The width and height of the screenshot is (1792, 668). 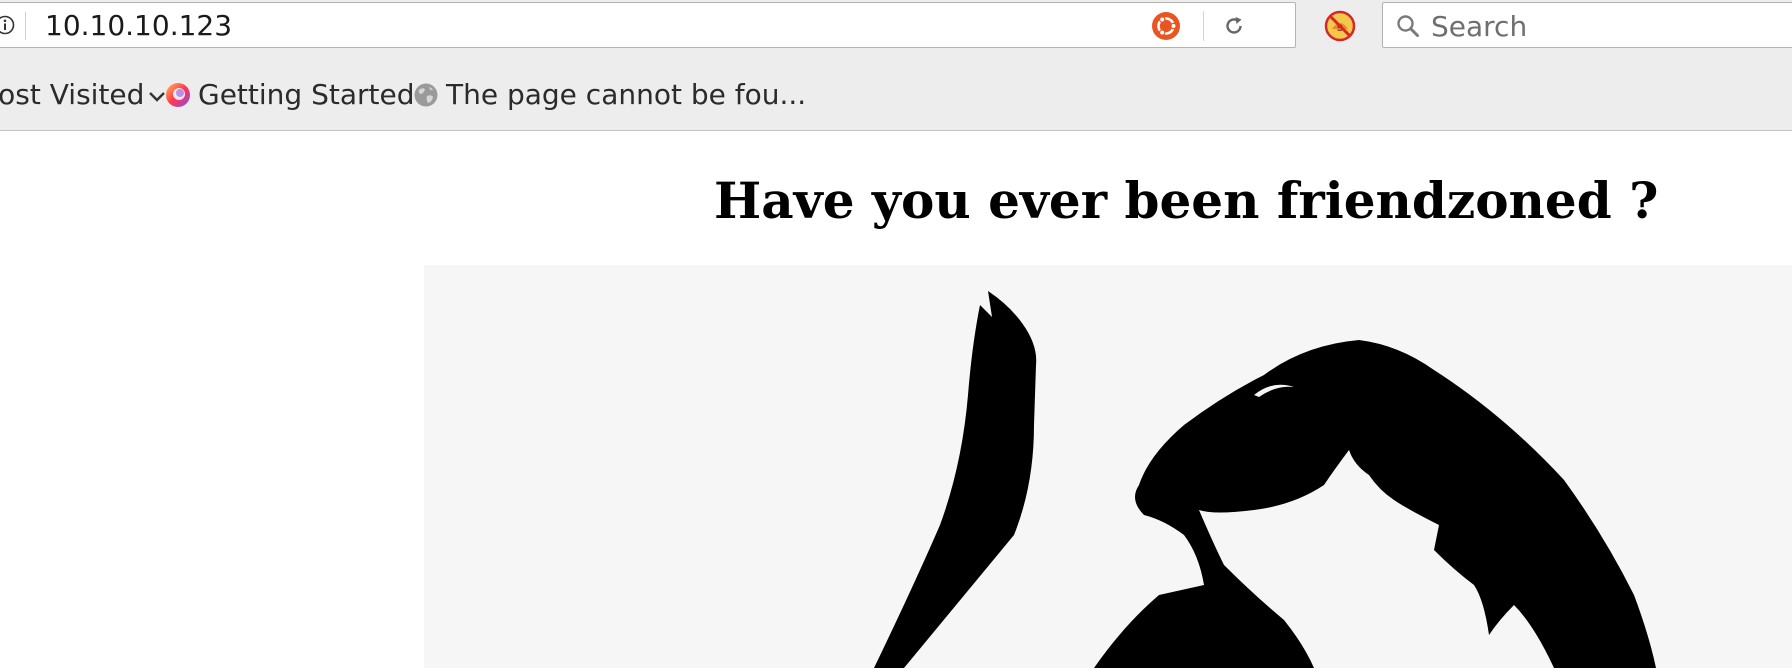 I want to click on reload-icon, so click(x=1234, y=26).